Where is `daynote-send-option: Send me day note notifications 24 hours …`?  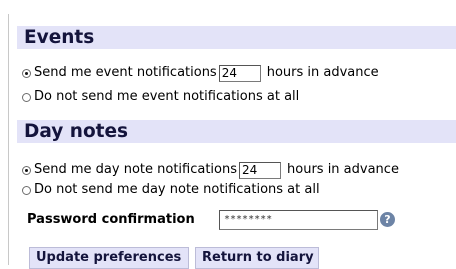
daynote-send-option: Send me day note notifications 24 hours … is located at coordinates (210, 170).